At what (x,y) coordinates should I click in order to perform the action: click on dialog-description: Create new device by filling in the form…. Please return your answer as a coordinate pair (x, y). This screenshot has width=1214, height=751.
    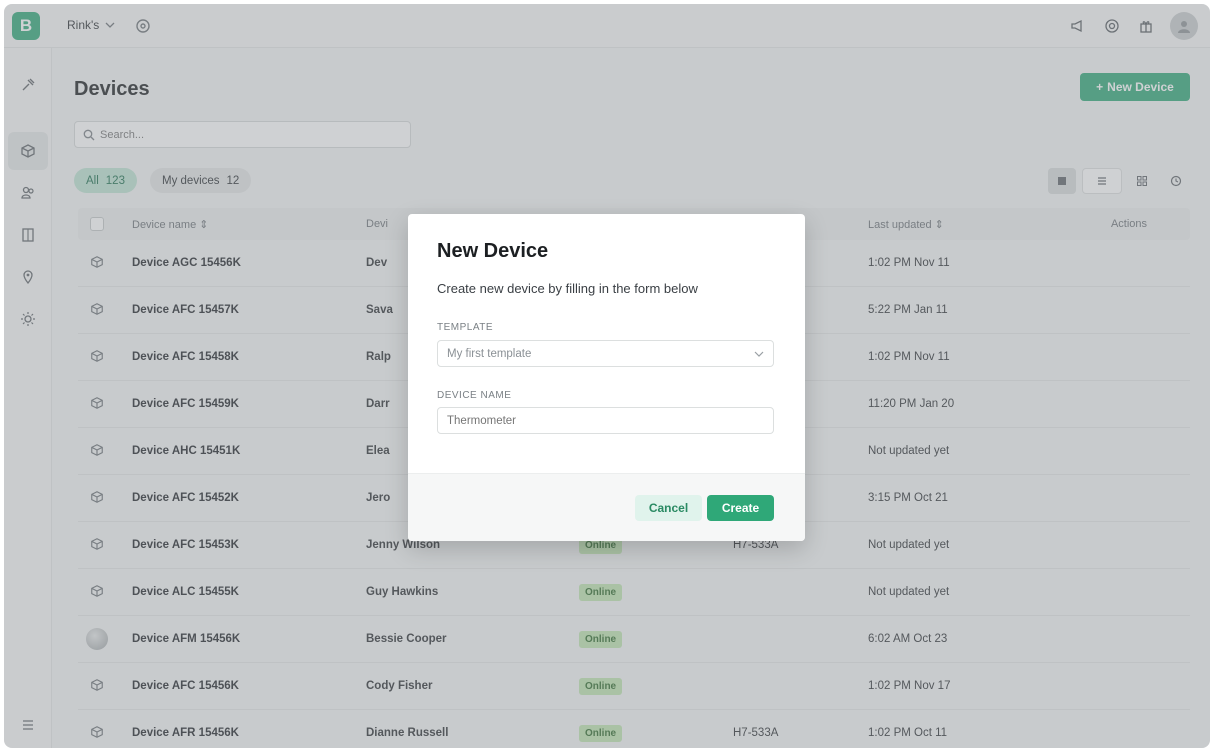
    Looking at the image, I should click on (567, 288).